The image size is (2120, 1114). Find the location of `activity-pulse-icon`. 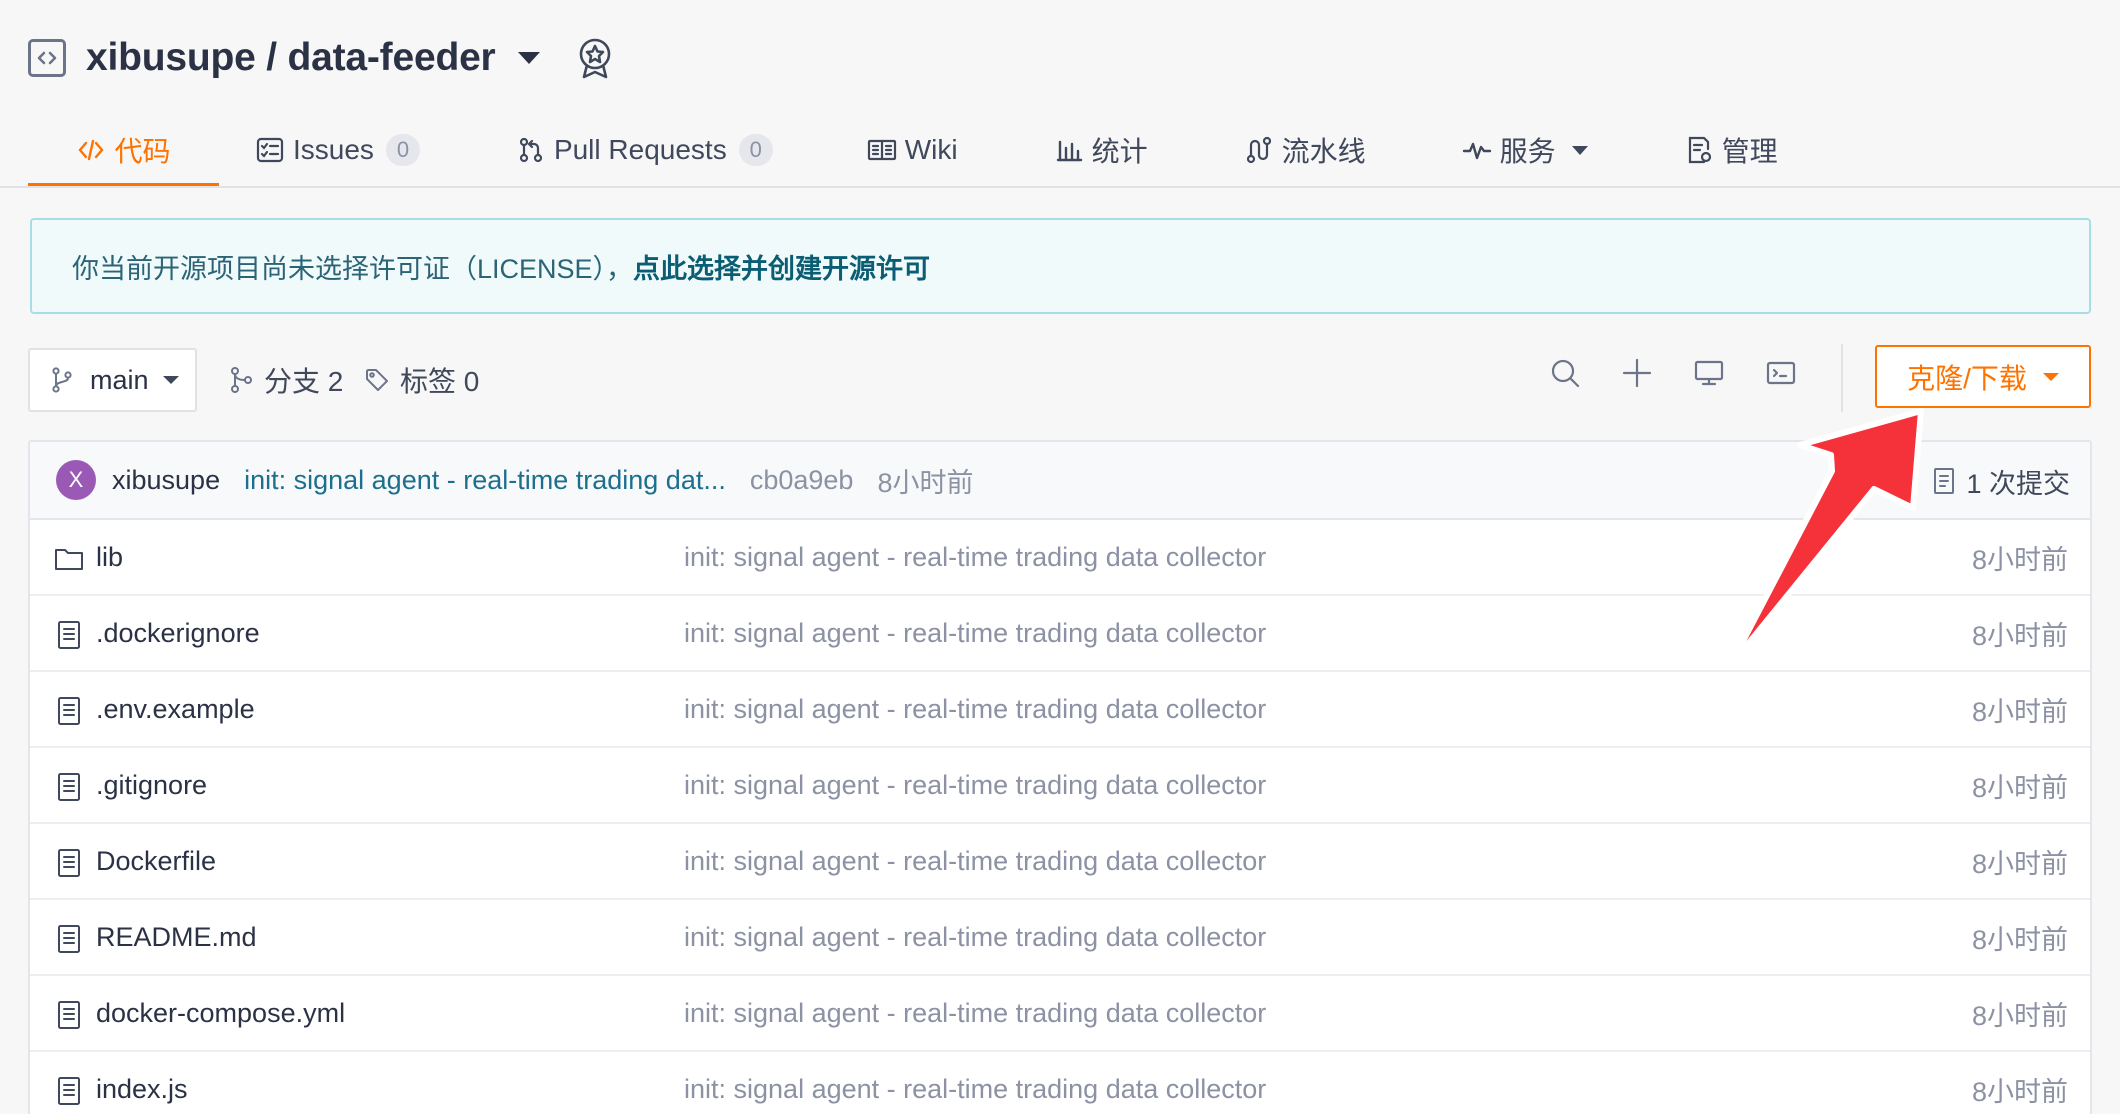

activity-pulse-icon is located at coordinates (1476, 151).